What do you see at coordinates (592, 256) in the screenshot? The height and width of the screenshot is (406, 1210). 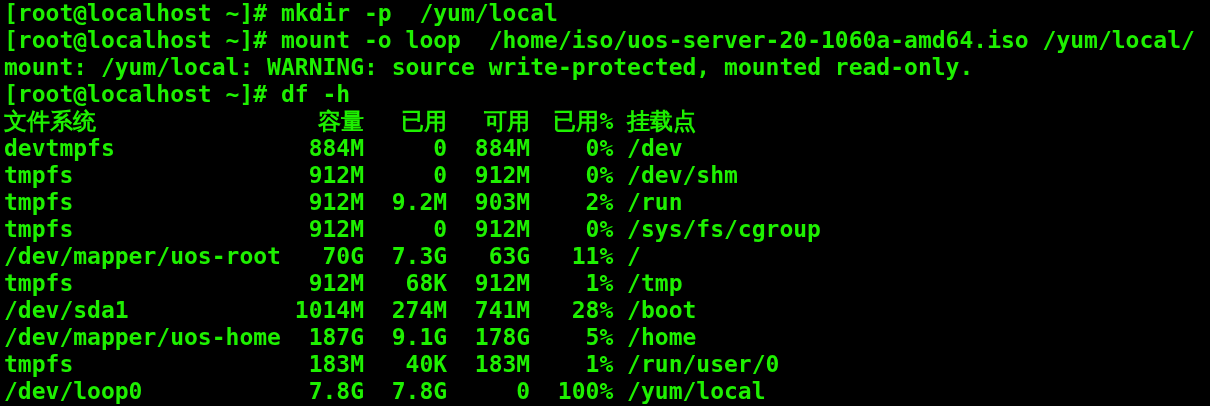 I see `table-cell-text: 11%` at bounding box center [592, 256].